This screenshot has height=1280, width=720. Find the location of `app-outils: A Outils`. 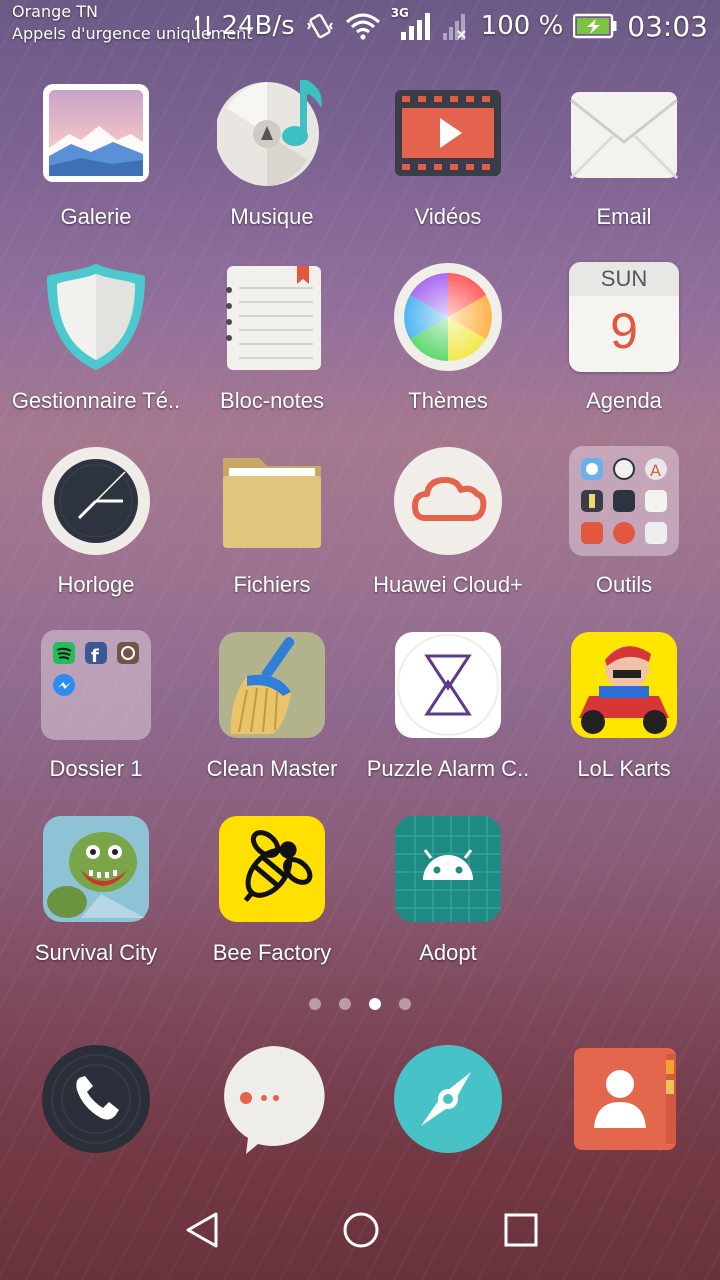

app-outils: A Outils is located at coordinates (624, 522).